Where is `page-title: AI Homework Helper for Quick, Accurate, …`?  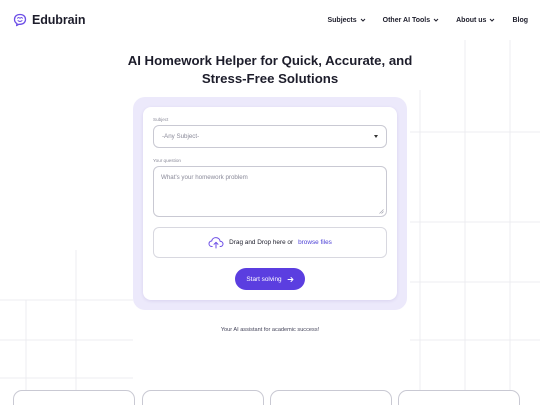
page-title: AI Homework Helper for Quick, Accurate, … is located at coordinates (270, 70).